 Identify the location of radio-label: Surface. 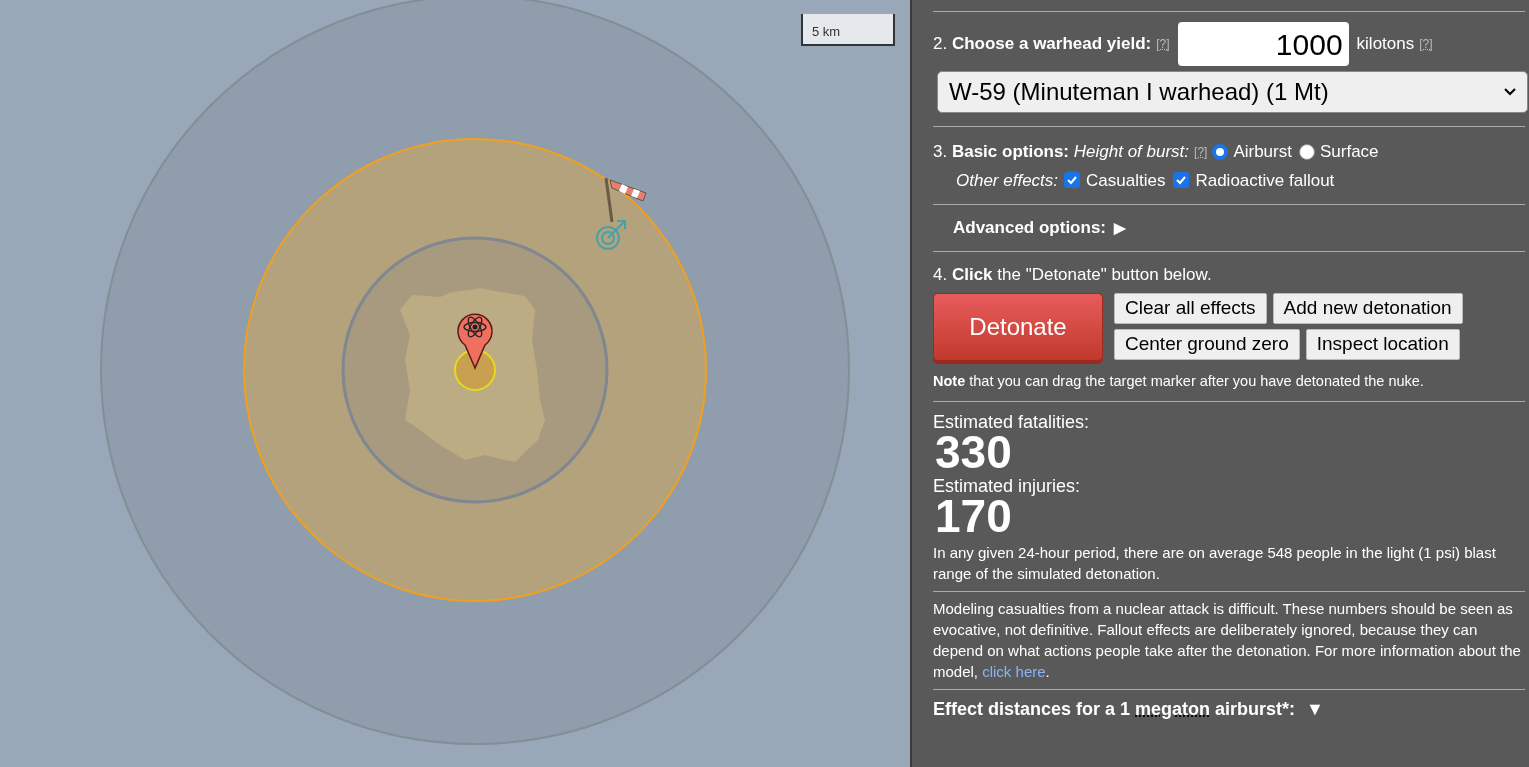
(1349, 152).